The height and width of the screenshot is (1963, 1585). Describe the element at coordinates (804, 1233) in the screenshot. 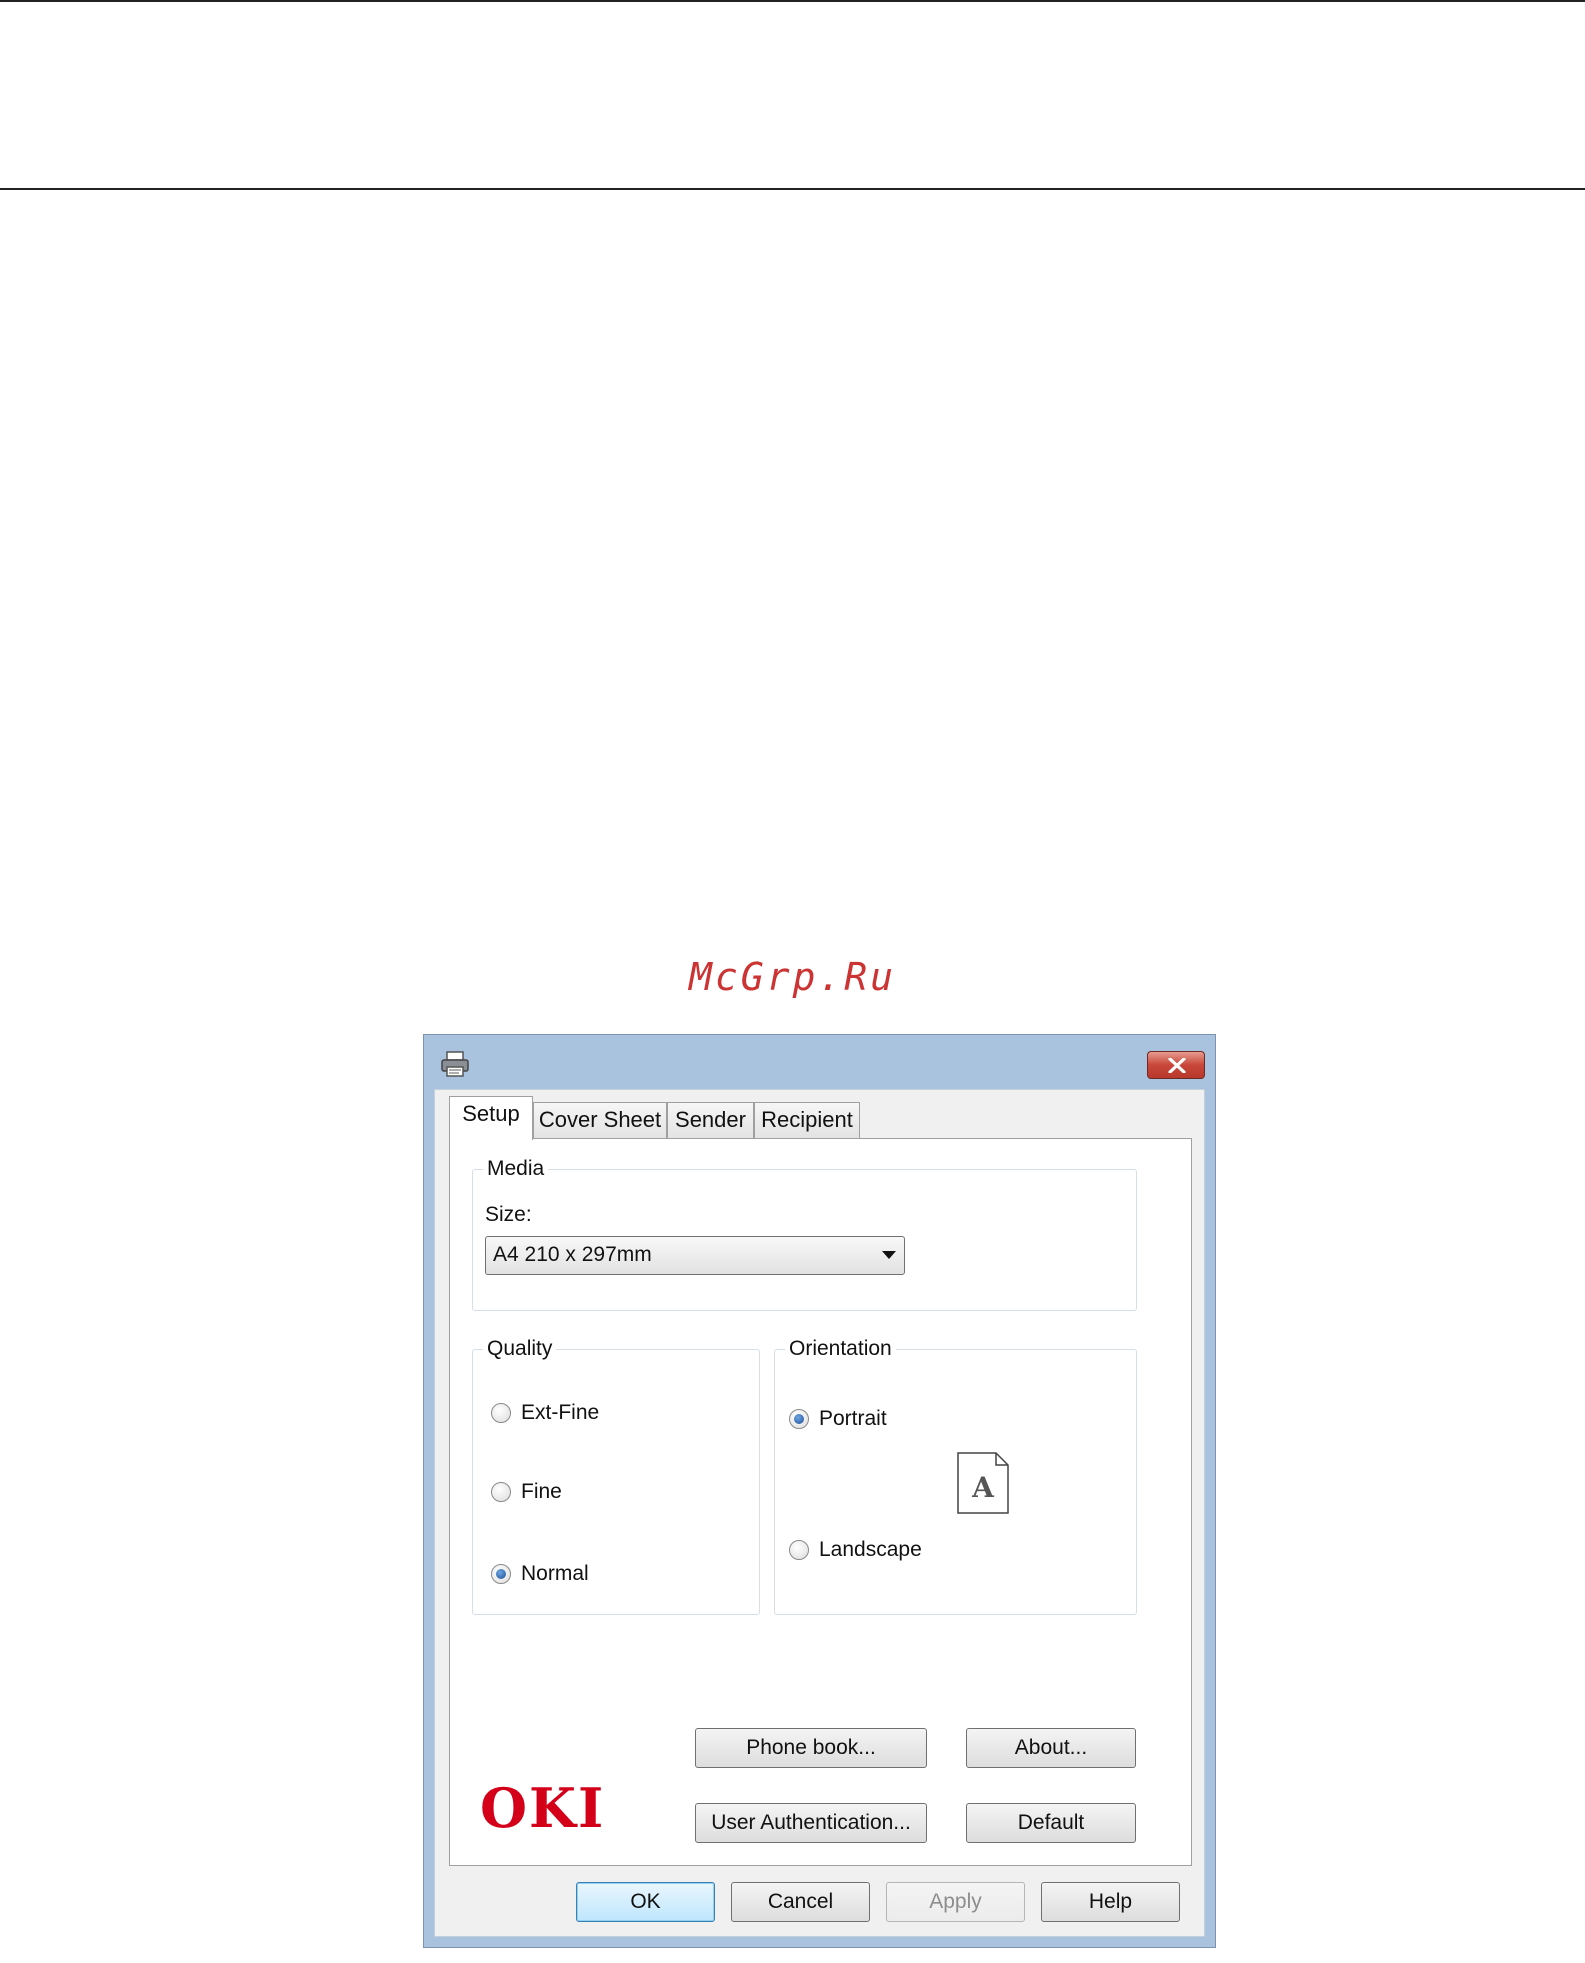

I see `media-group: Media Size: A4 210 x 297mm` at that location.